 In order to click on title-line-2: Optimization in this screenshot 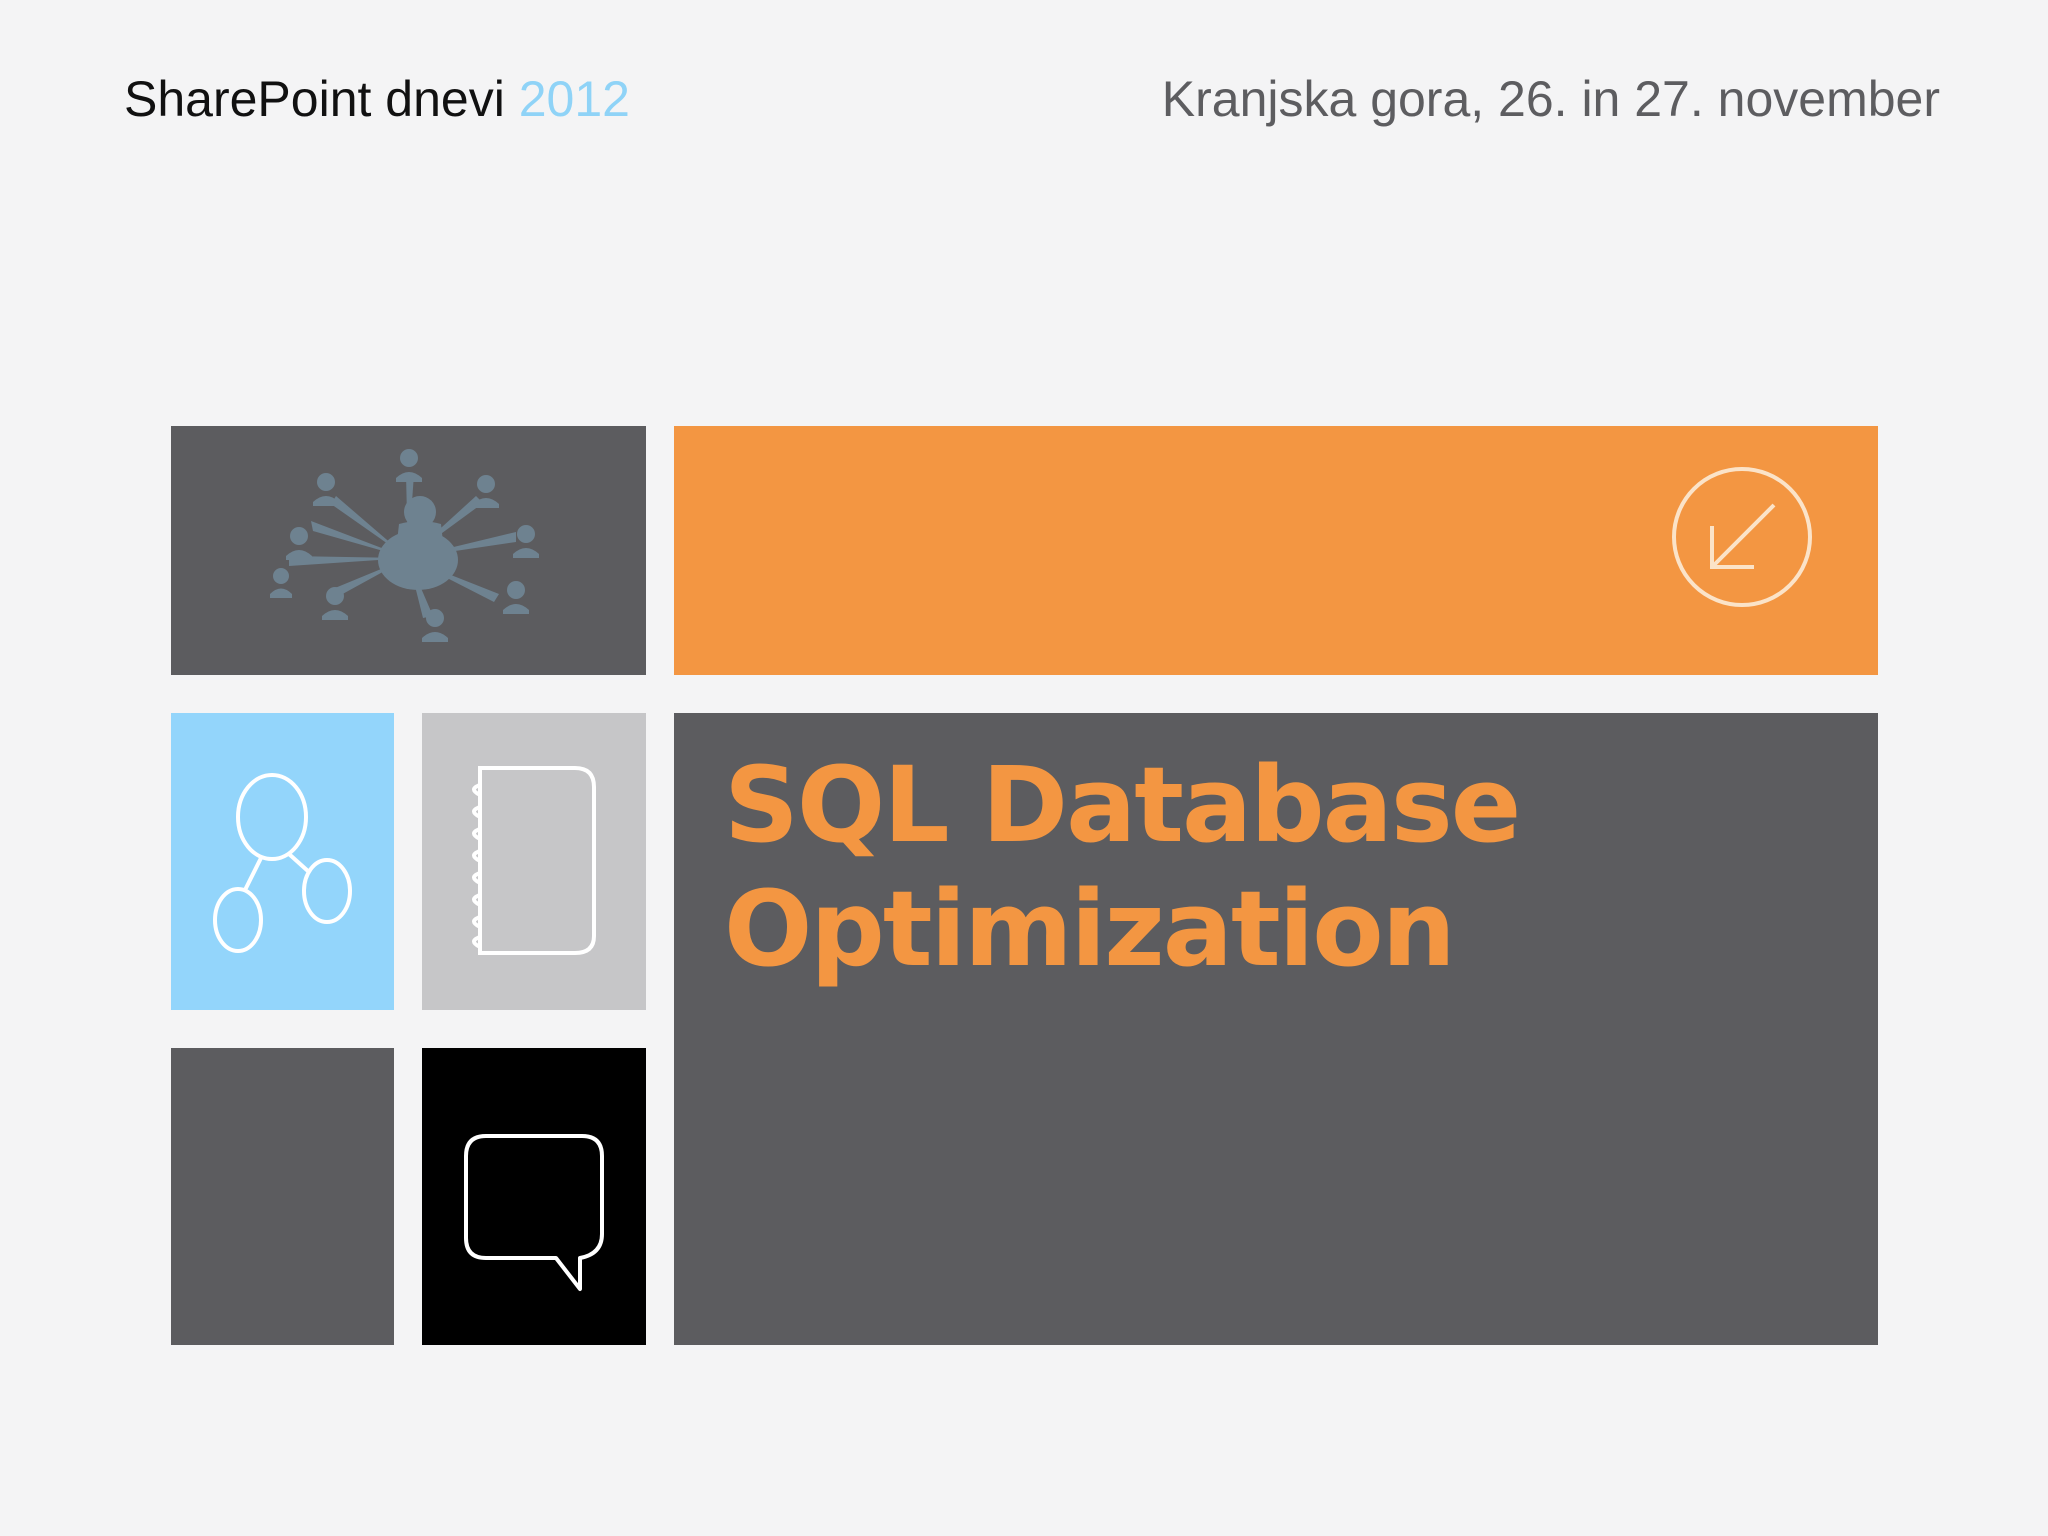, I will do `click(1090, 929)`.